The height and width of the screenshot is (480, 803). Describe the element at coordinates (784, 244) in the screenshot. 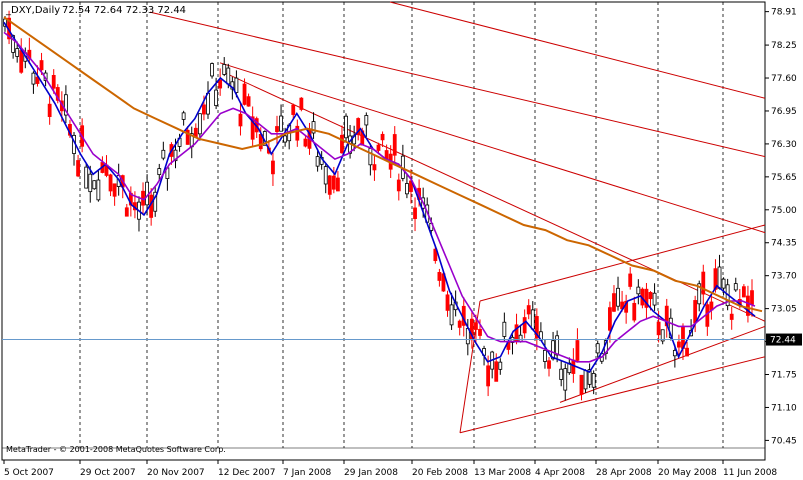

I see `y-tick-label: 74.35` at that location.